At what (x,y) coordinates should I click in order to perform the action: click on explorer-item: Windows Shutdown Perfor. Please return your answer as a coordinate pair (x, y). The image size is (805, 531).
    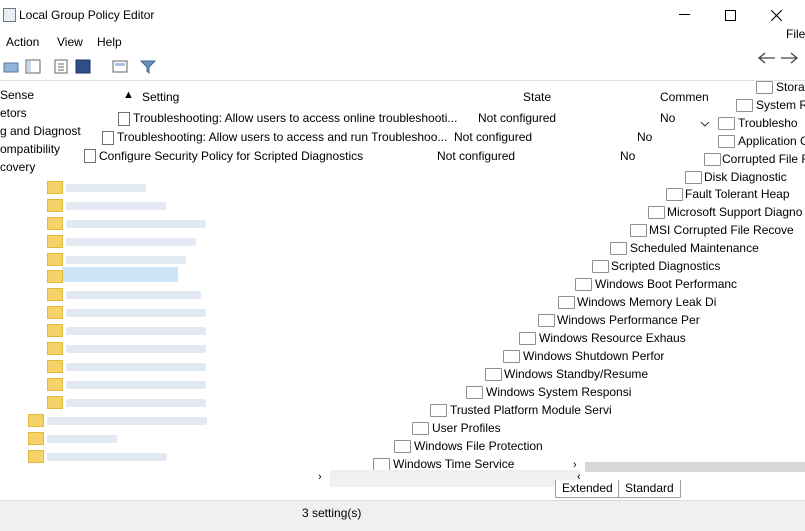
    Looking at the image, I should click on (593, 356).